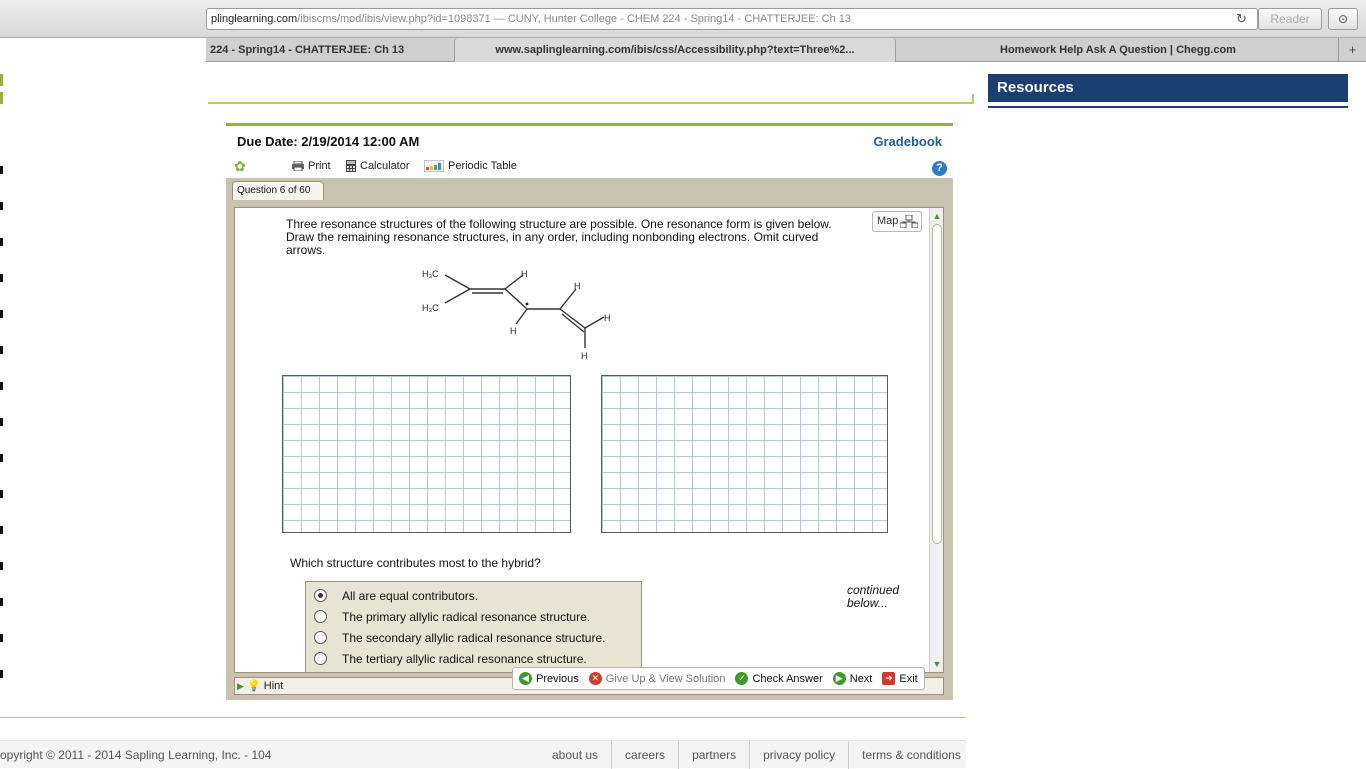 Image resolution: width=1366 pixels, height=769 pixels. I want to click on lightbulb-icon: 💡, so click(253, 686).